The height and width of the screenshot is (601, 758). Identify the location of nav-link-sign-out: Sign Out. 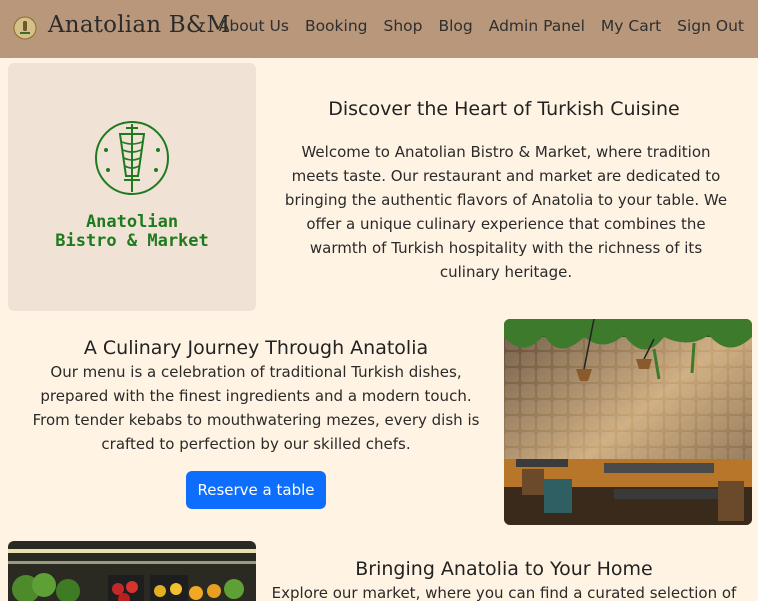
(710, 26).